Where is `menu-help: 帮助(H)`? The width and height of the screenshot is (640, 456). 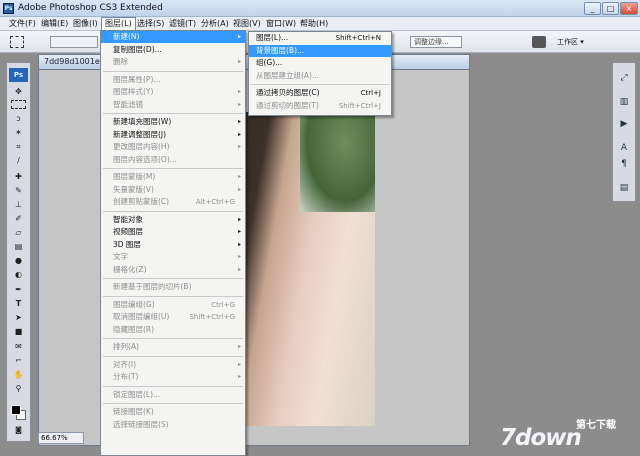 menu-help: 帮助(H) is located at coordinates (314, 24).